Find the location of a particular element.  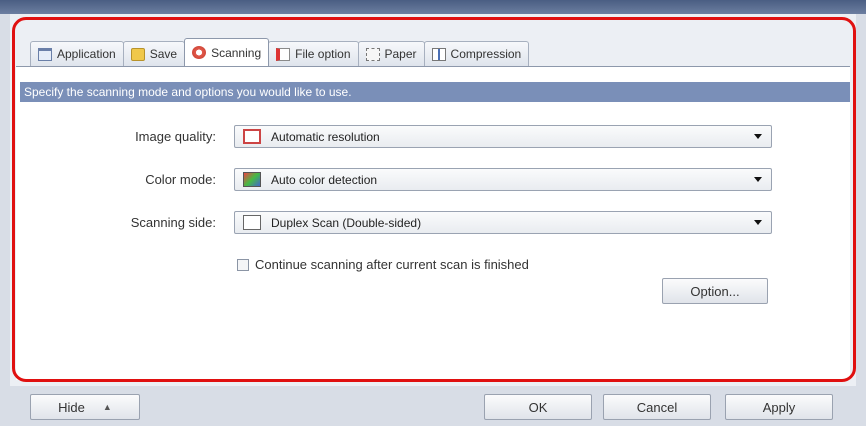

color-mode-label: Color mode: is located at coordinates (180, 179).